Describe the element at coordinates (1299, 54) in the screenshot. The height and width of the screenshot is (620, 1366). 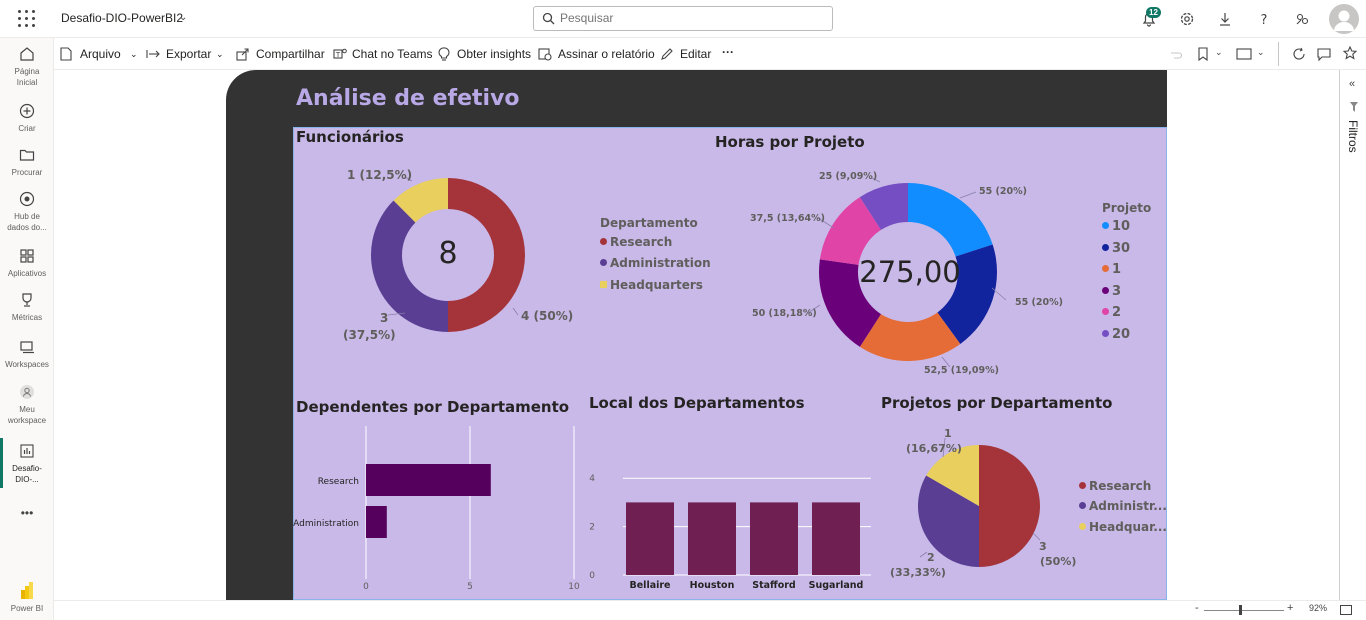
I see `refresh-icon` at that location.